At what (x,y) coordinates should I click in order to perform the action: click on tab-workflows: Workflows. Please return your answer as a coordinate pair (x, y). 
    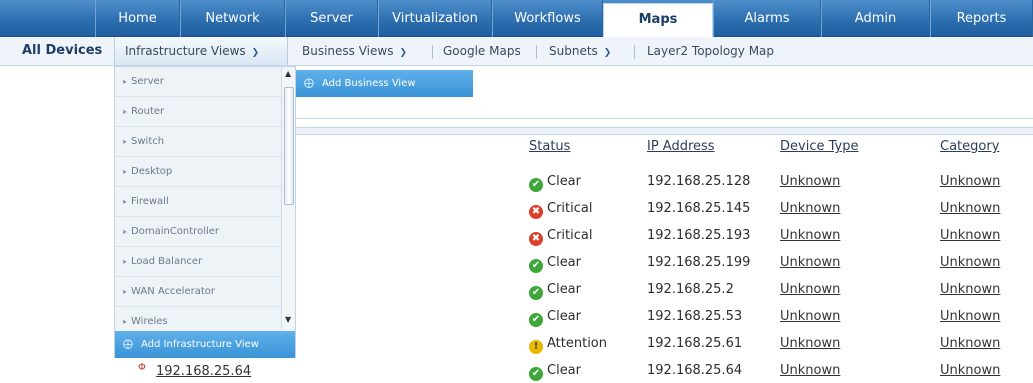
    Looking at the image, I should click on (547, 18).